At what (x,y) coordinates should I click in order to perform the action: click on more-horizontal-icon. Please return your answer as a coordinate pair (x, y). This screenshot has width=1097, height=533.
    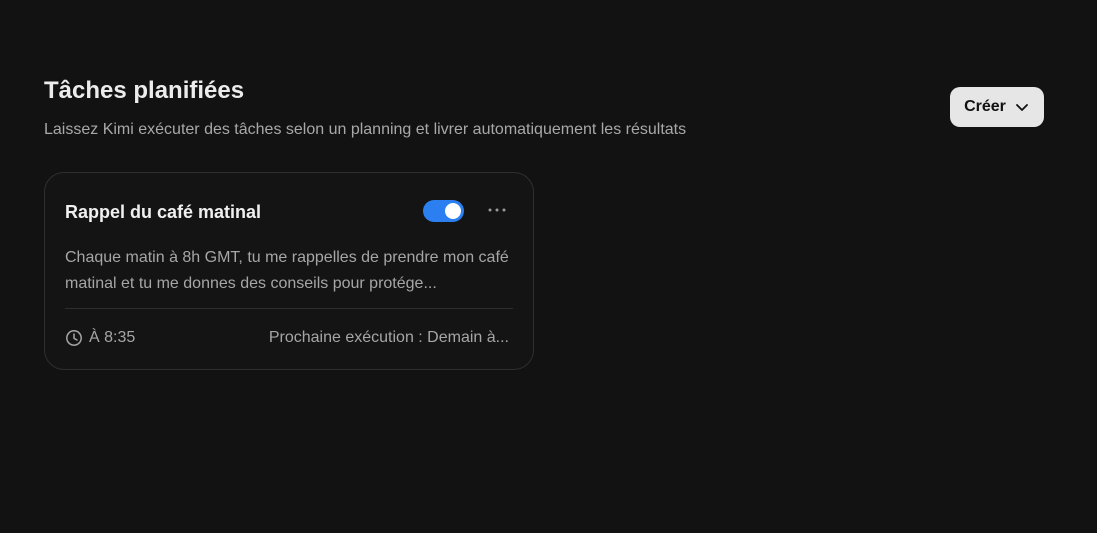
    Looking at the image, I should click on (497, 210).